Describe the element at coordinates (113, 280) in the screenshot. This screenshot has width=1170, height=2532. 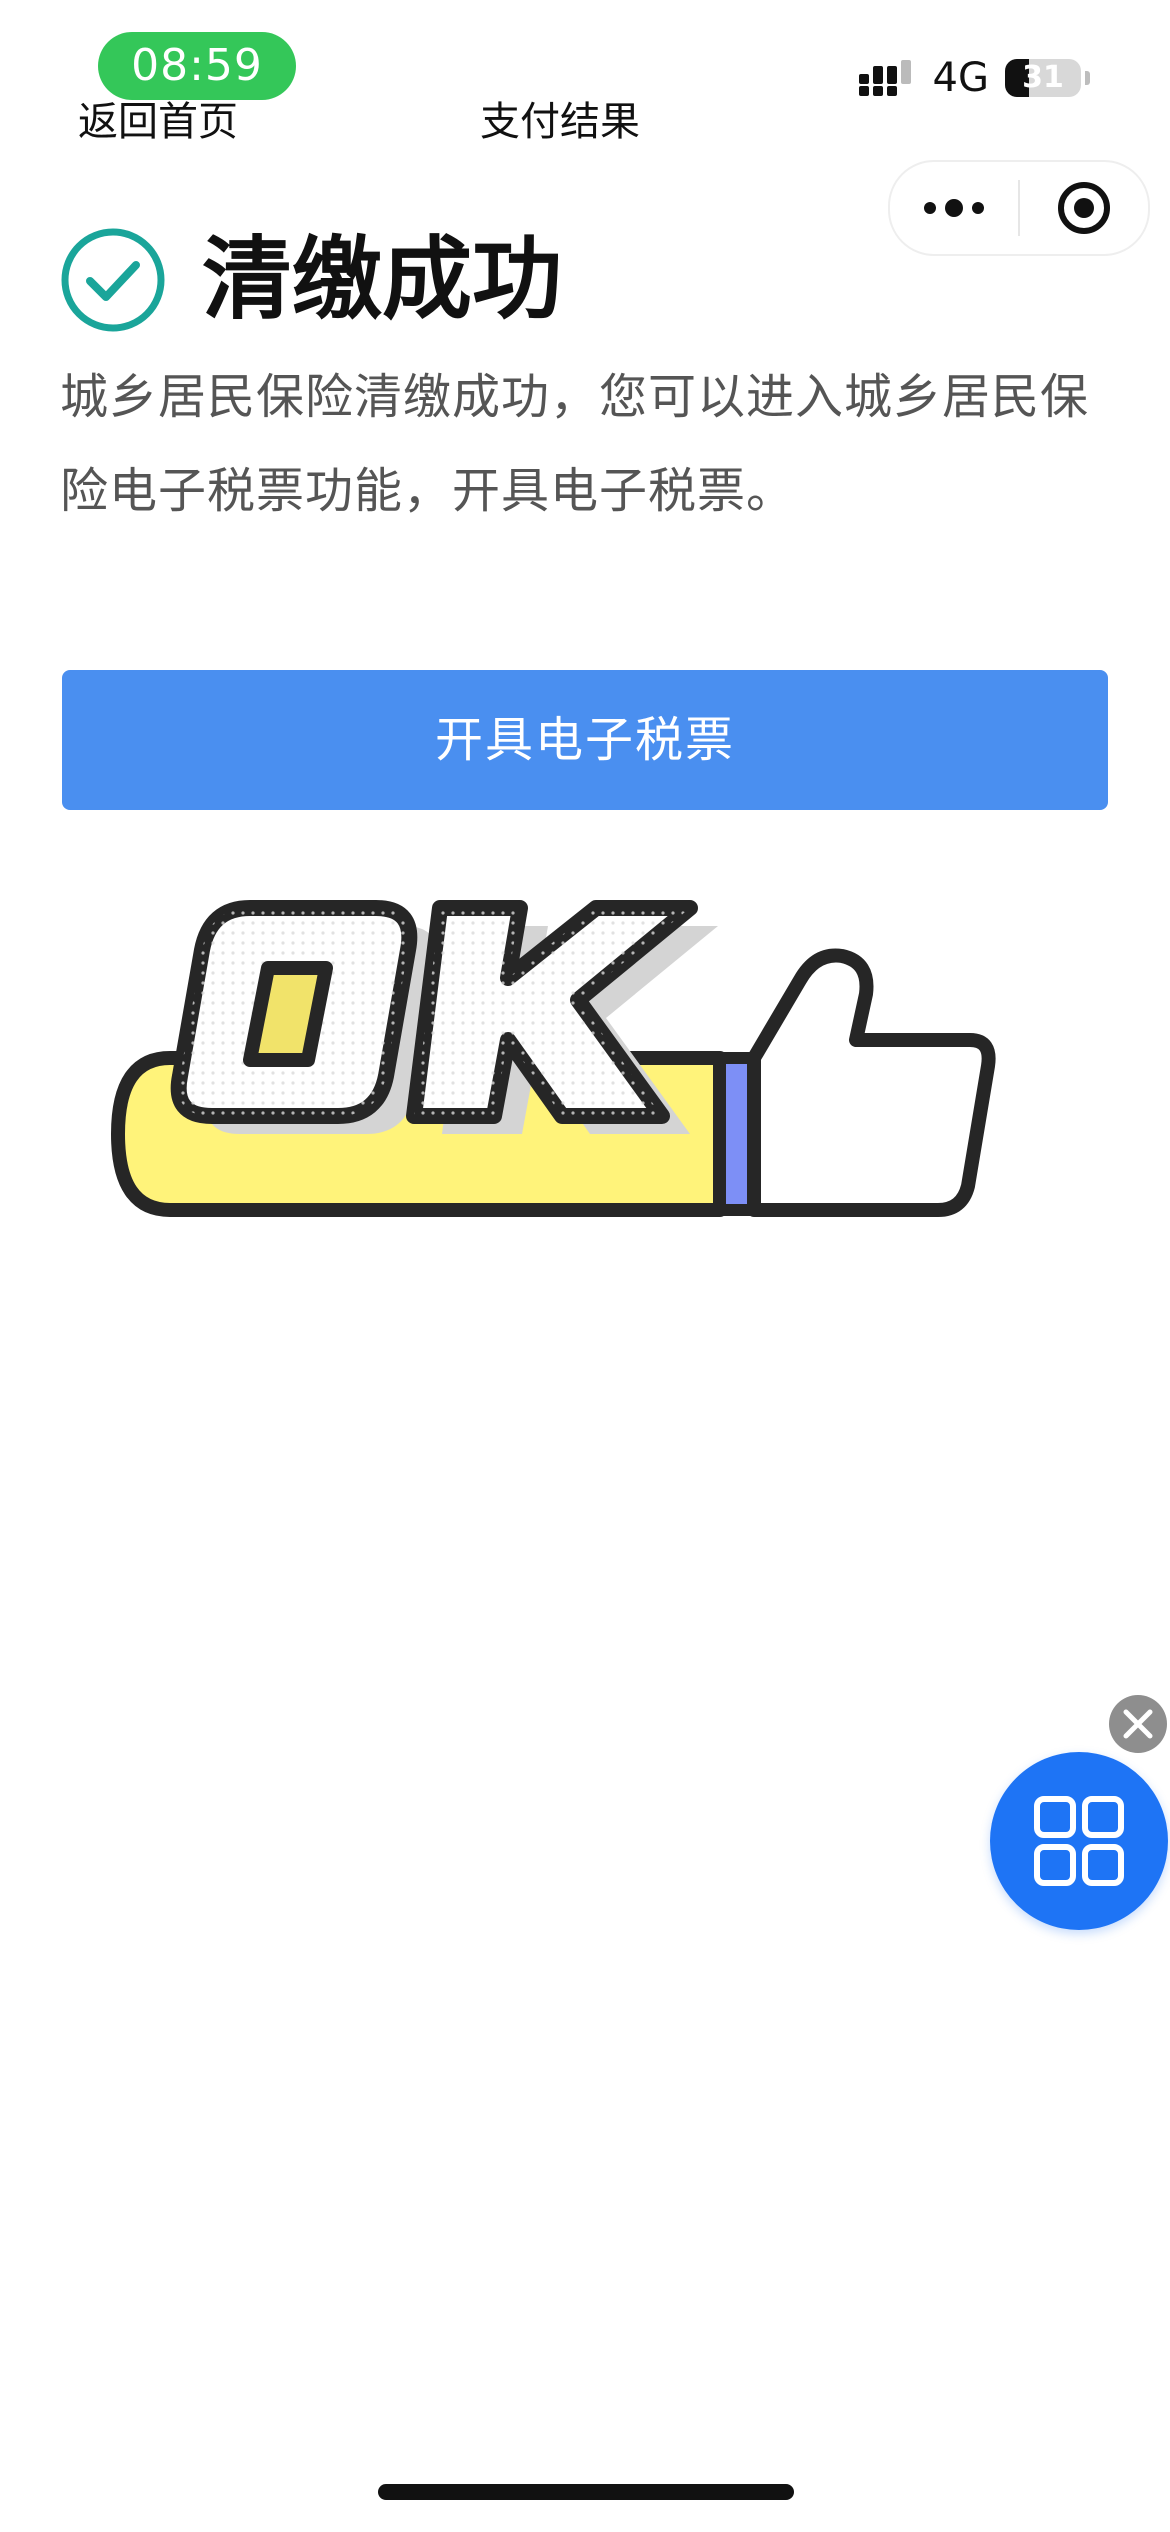
I see `check-circle-icon` at that location.